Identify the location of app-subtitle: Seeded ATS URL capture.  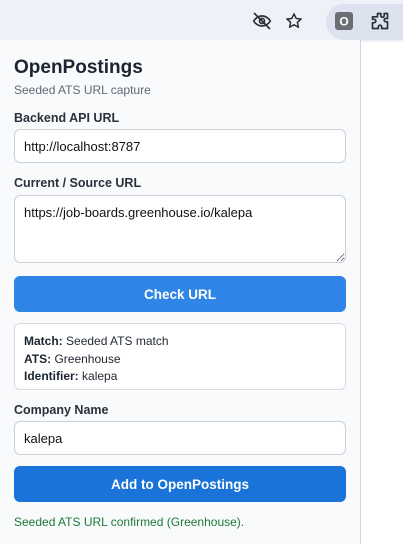
(82, 90).